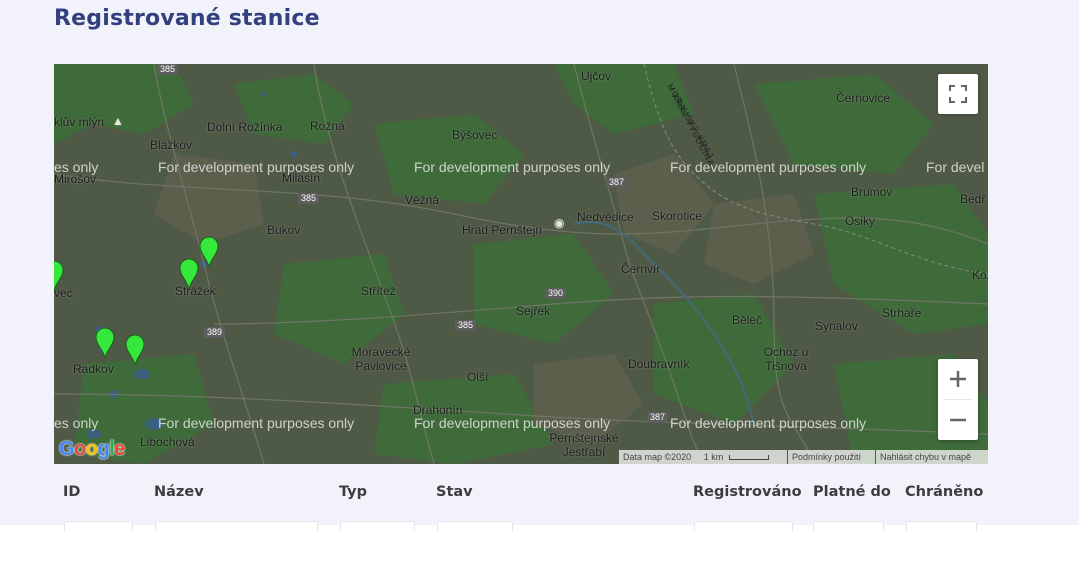 This screenshot has height=575, width=1079. Describe the element at coordinates (422, 200) in the screenshot. I see `place-label: Věžná` at that location.